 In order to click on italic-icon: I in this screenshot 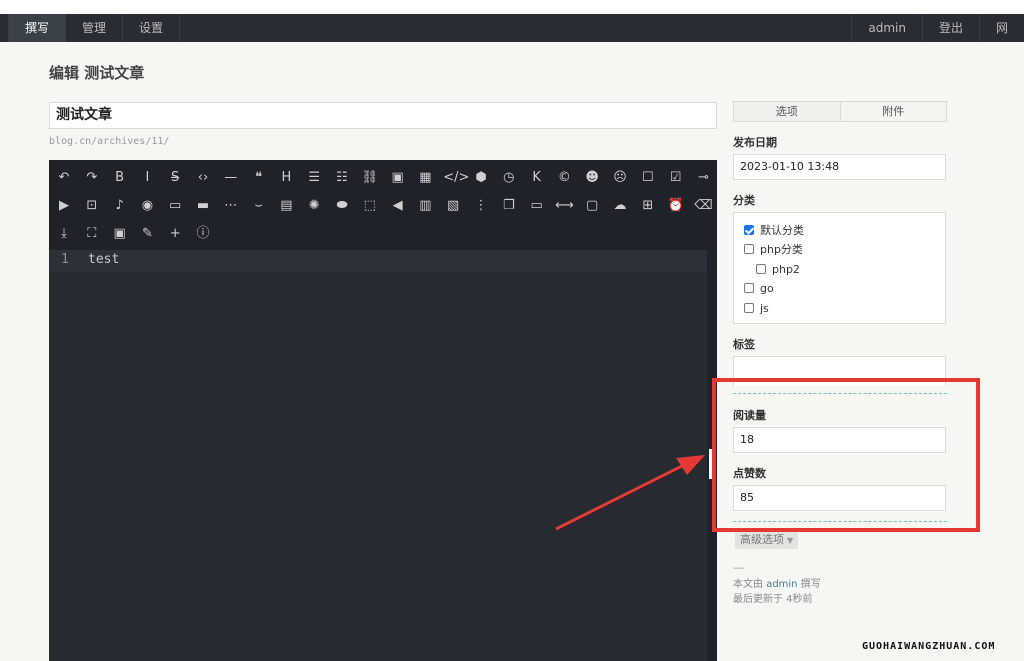, I will do `click(147, 178)`.